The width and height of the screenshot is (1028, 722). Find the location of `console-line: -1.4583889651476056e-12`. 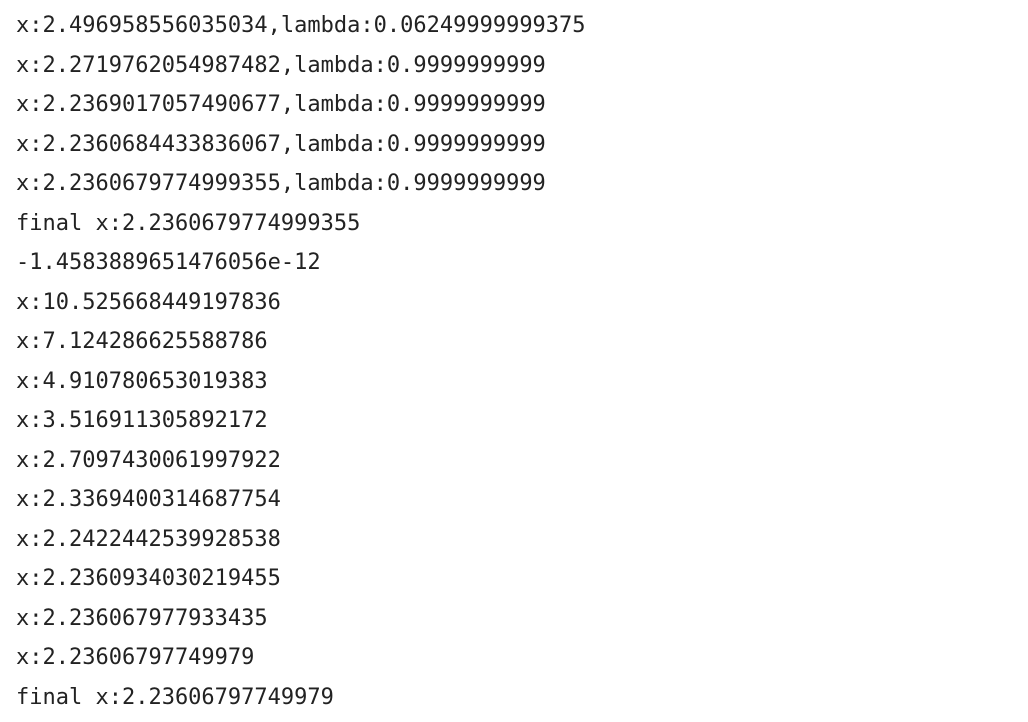

console-line: -1.4583889651476056e-12 is located at coordinates (168, 262).